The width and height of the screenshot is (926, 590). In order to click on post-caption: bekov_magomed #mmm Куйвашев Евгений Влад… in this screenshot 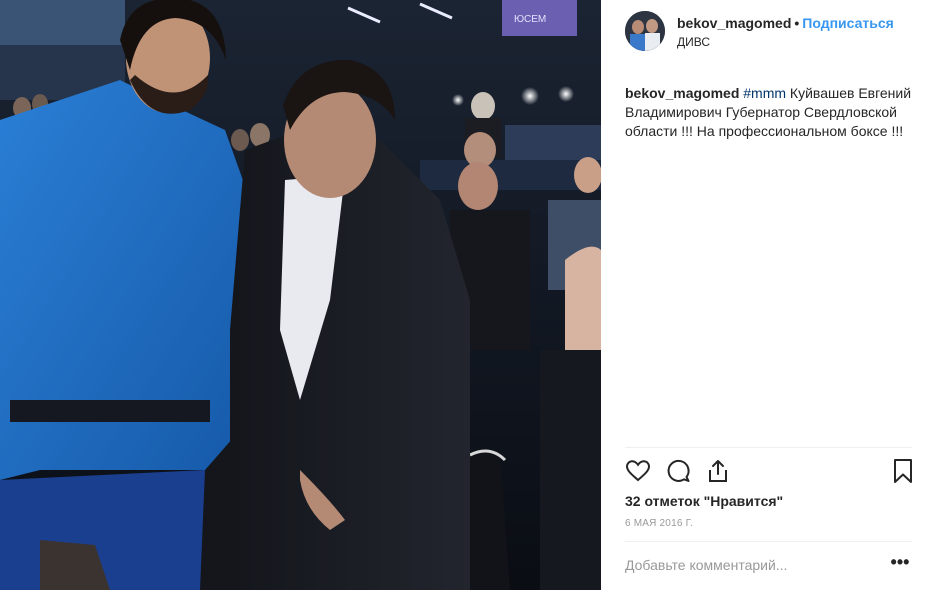, I will do `click(770, 112)`.